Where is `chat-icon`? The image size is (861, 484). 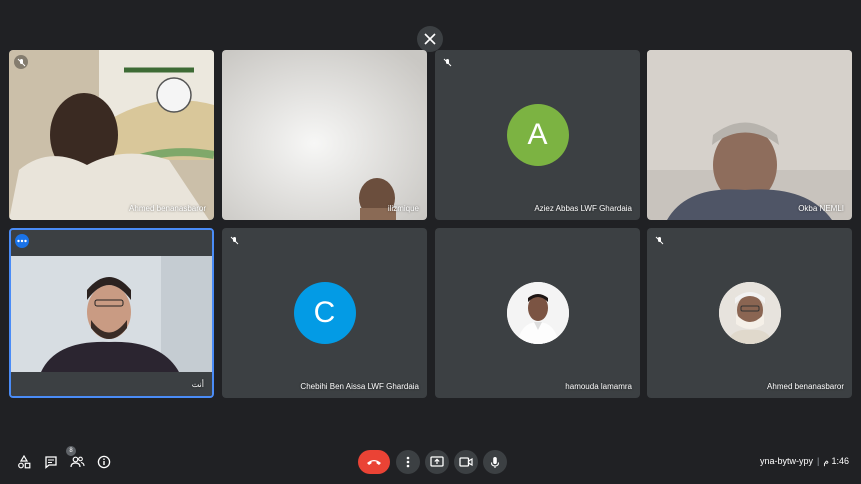 chat-icon is located at coordinates (51, 462).